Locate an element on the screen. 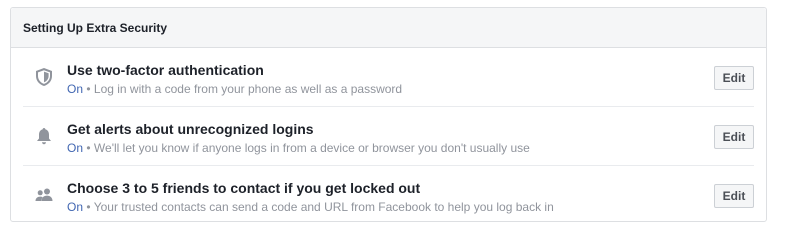 This screenshot has width=805, height=240. panel-title: Setting Up Extra Security is located at coordinates (95, 27).